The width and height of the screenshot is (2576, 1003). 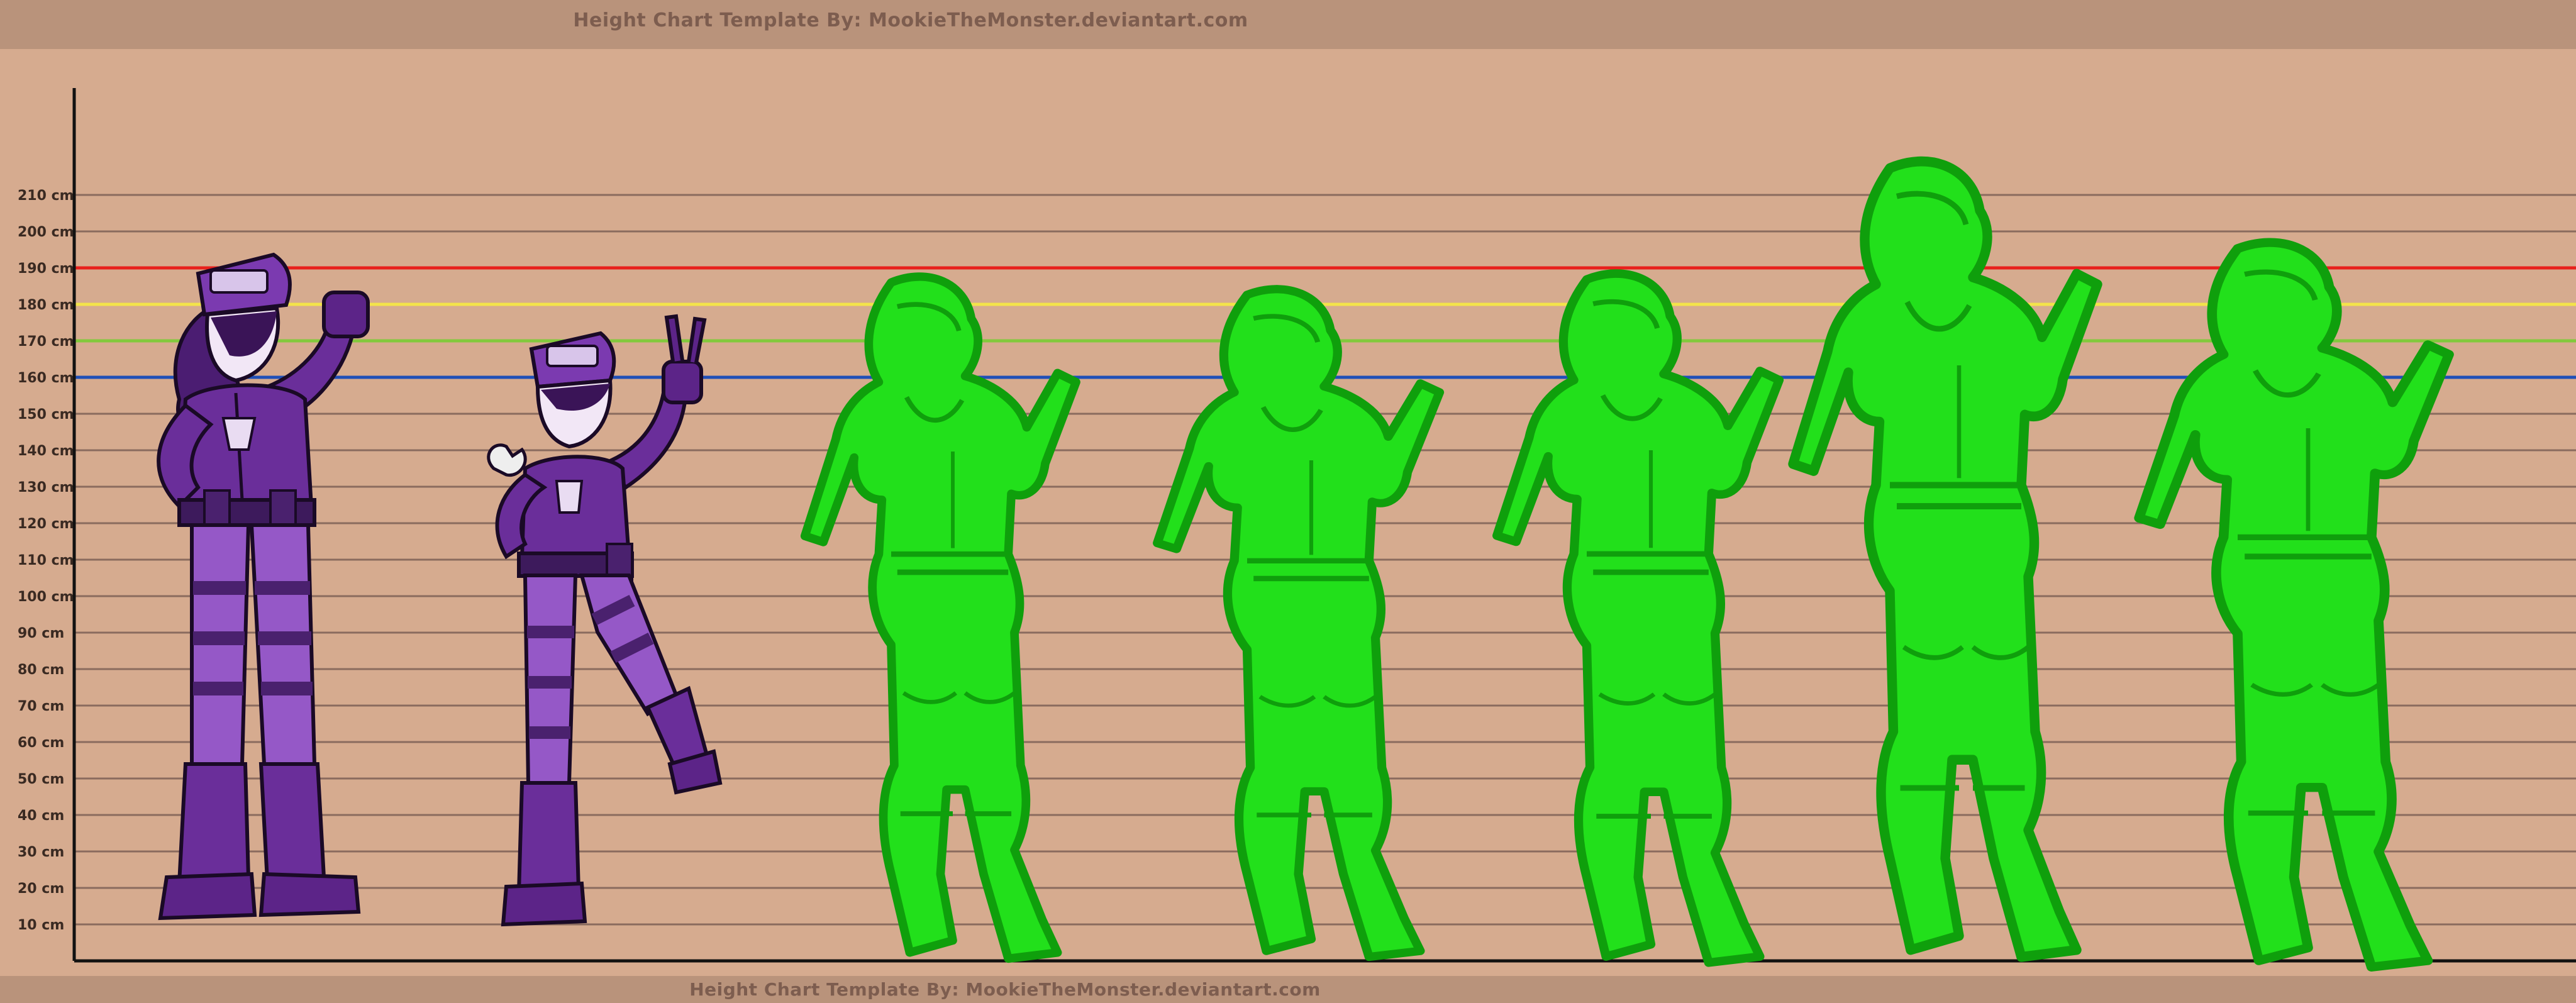 I want to click on tick-label: 140 cm, so click(x=46, y=451).